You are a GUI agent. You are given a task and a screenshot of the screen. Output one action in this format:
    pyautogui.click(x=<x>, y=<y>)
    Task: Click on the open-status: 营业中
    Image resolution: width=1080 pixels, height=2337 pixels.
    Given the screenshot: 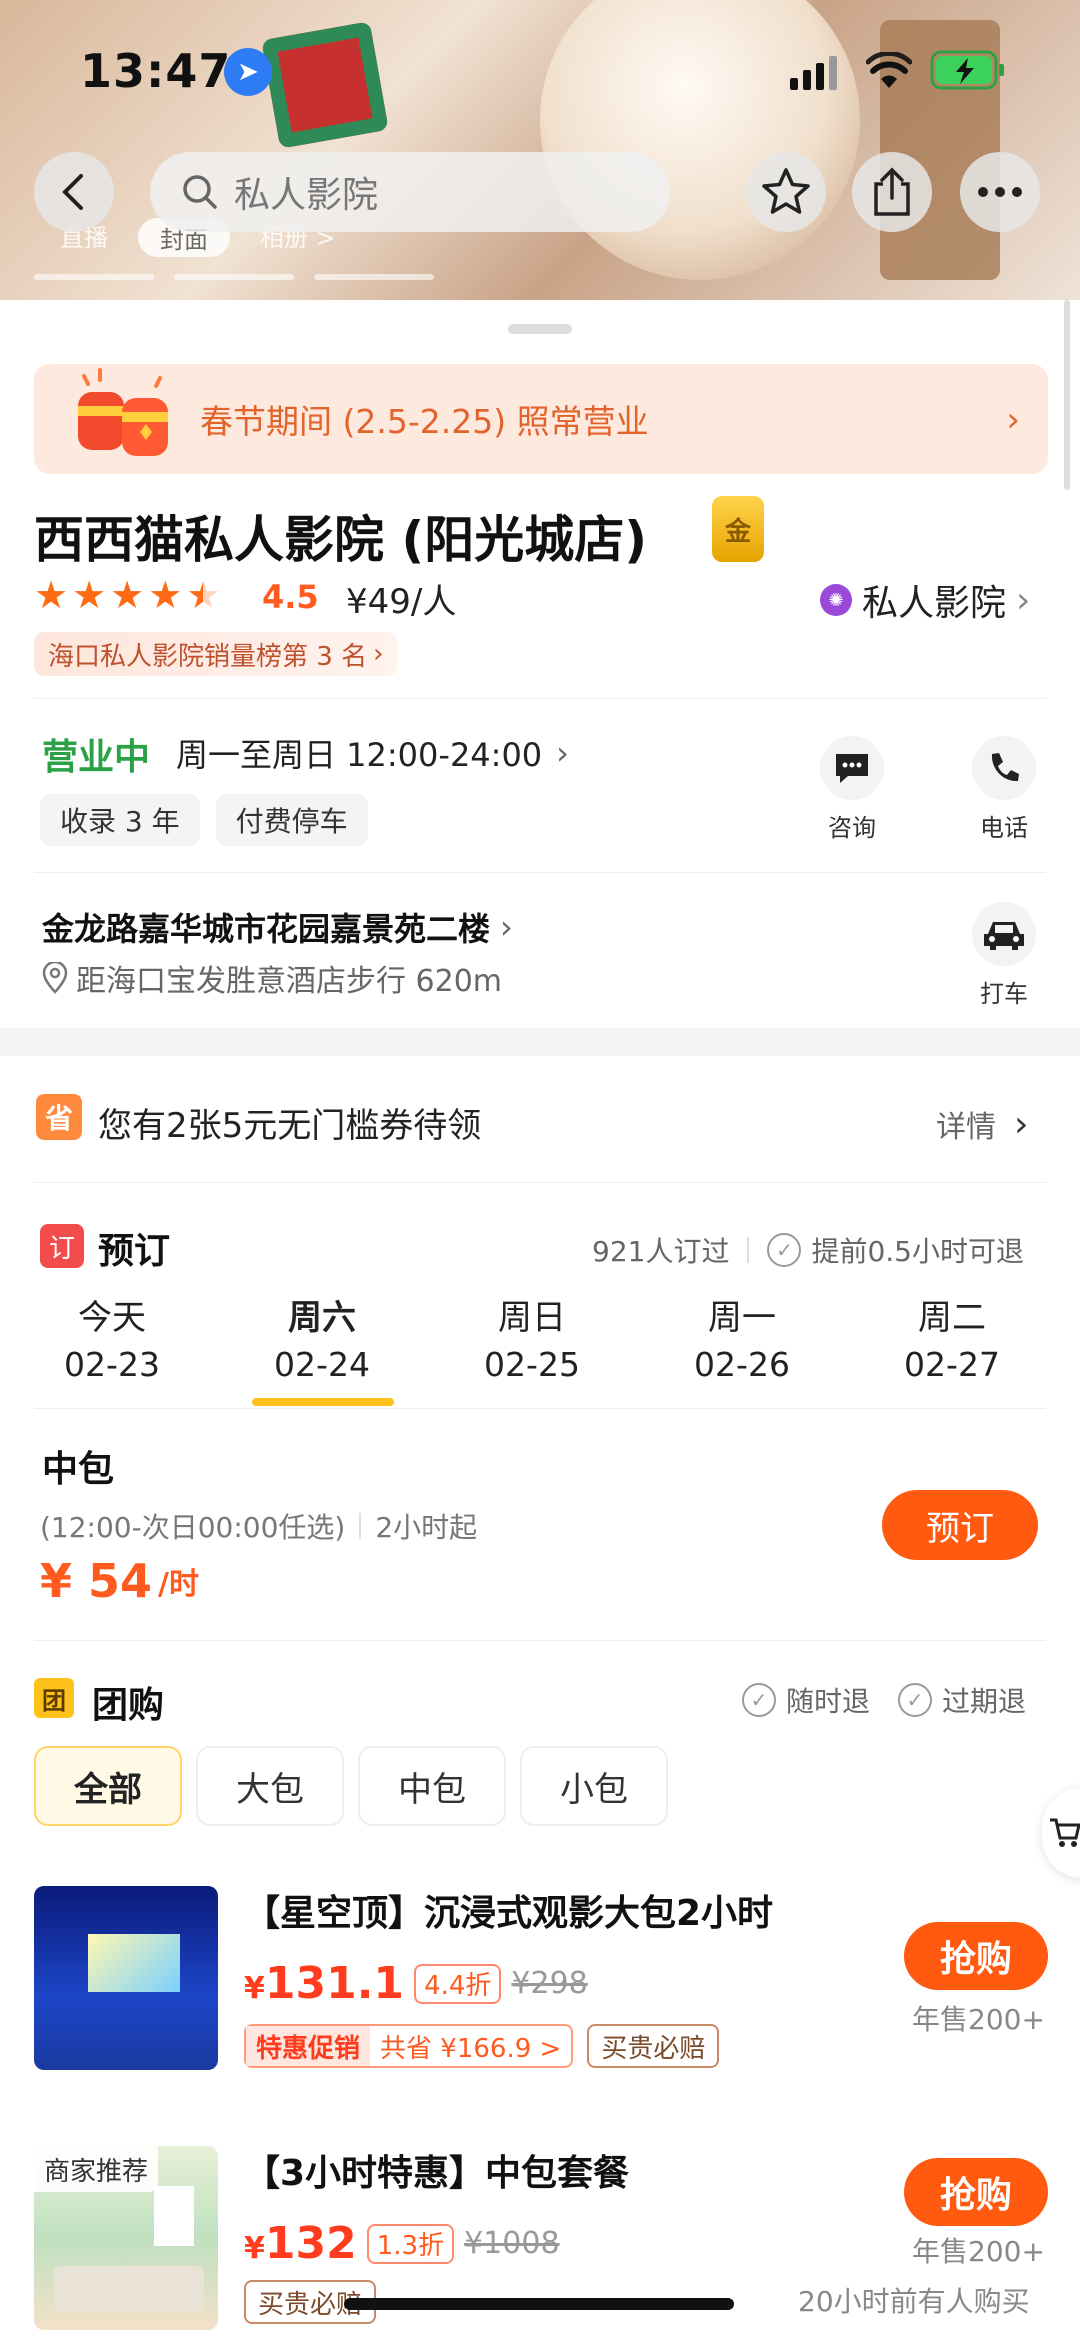 What is the action you would take?
    pyautogui.click(x=96, y=757)
    